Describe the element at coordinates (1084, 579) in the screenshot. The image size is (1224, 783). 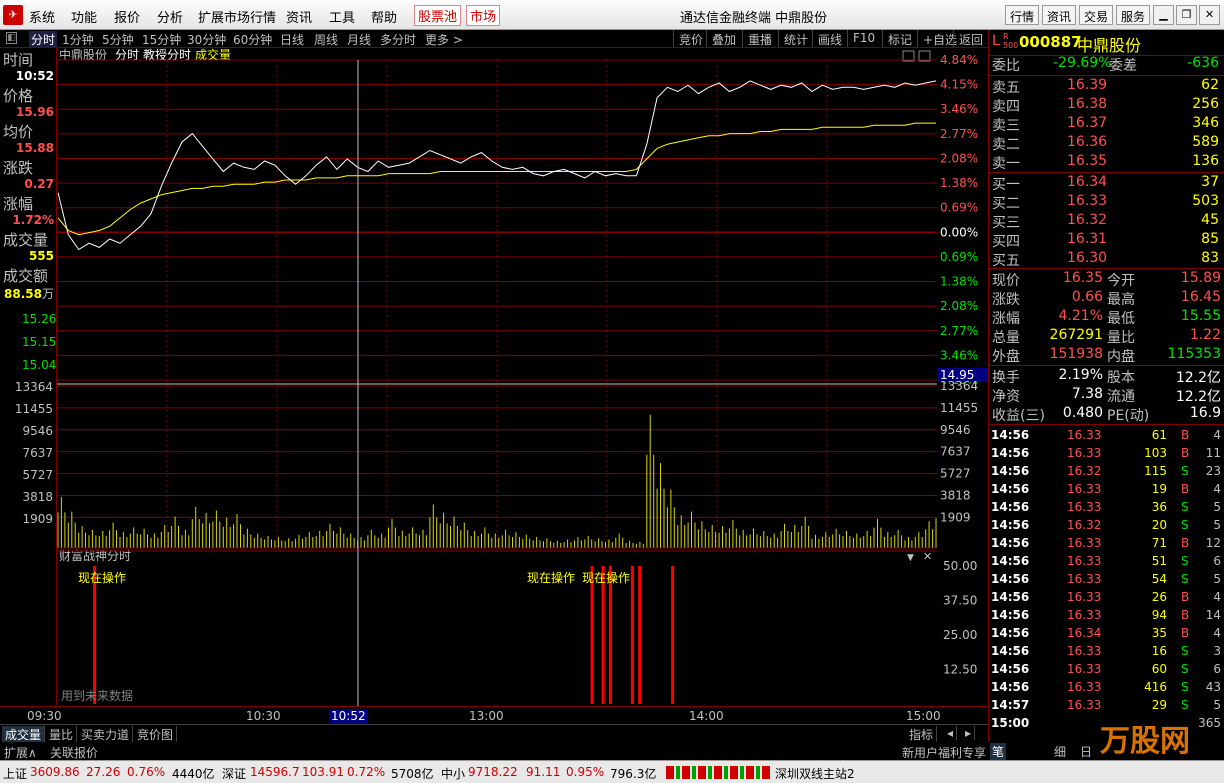
I see `tick-price: 16.33` at that location.